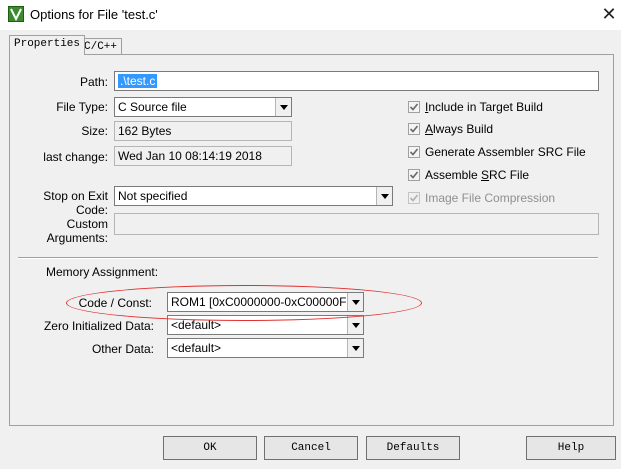  I want to click on custom-args-field, so click(356, 224).